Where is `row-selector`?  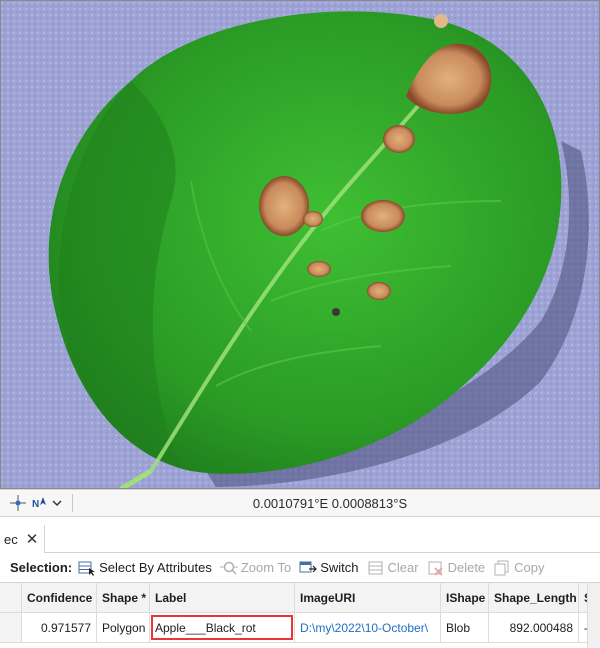
row-selector is located at coordinates (11, 628).